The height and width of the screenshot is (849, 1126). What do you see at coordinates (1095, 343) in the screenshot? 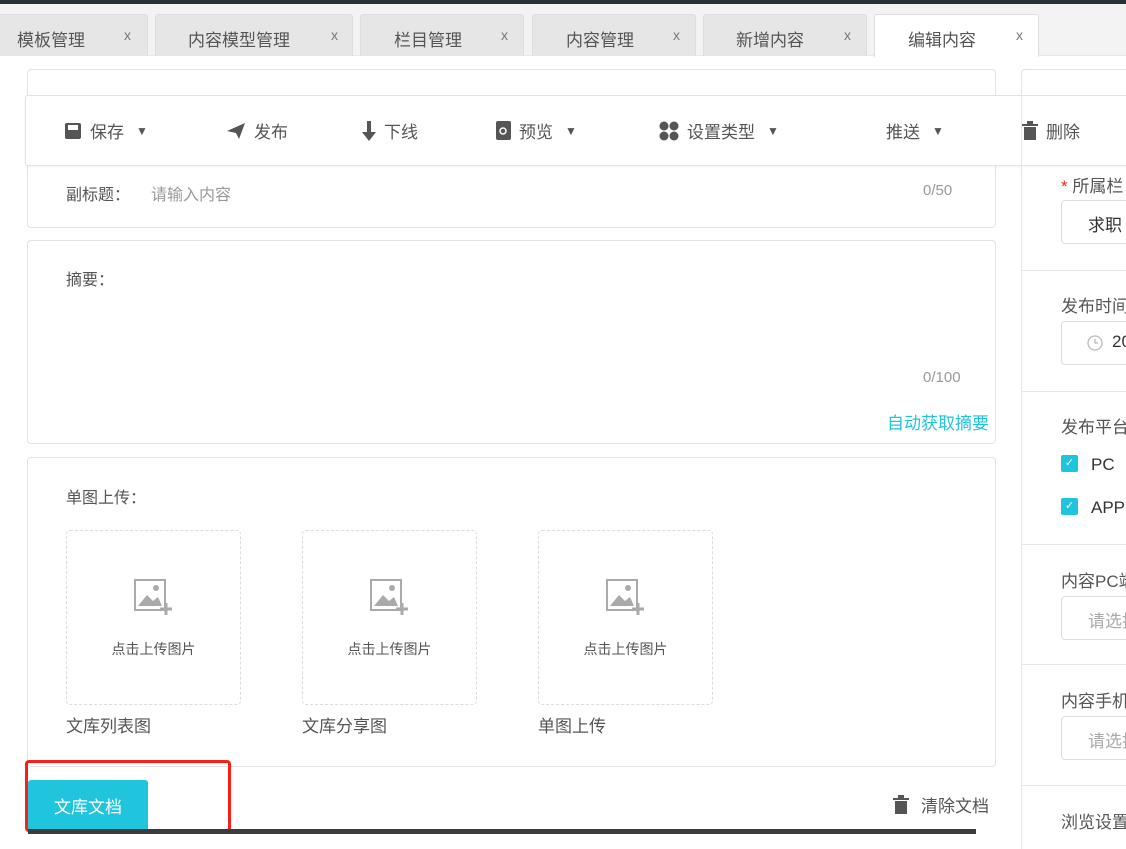
I see `clock-icon` at bounding box center [1095, 343].